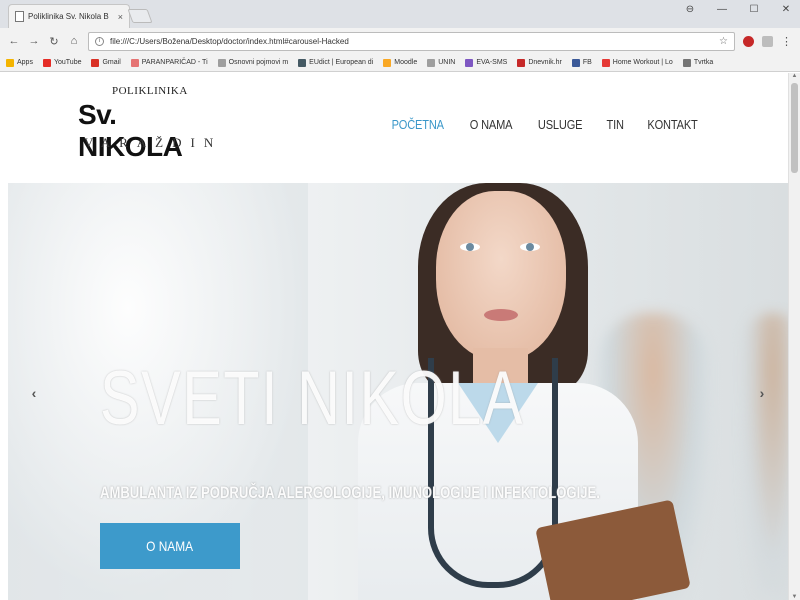 Image resolution: width=800 pixels, height=600 pixels. I want to click on profile-icon: ⊖, so click(690, 9).